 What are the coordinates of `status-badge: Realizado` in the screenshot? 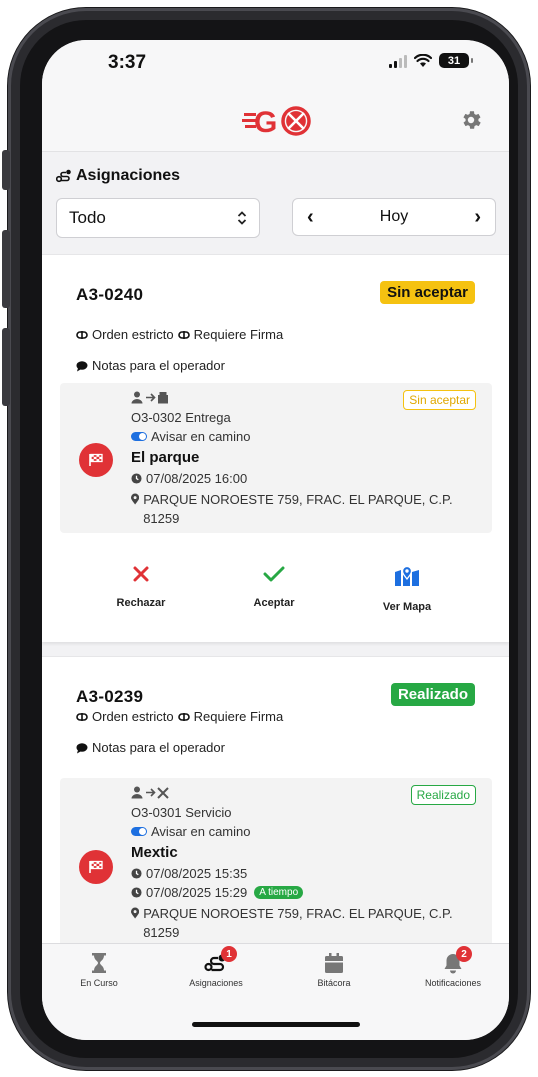 It's located at (432, 694).